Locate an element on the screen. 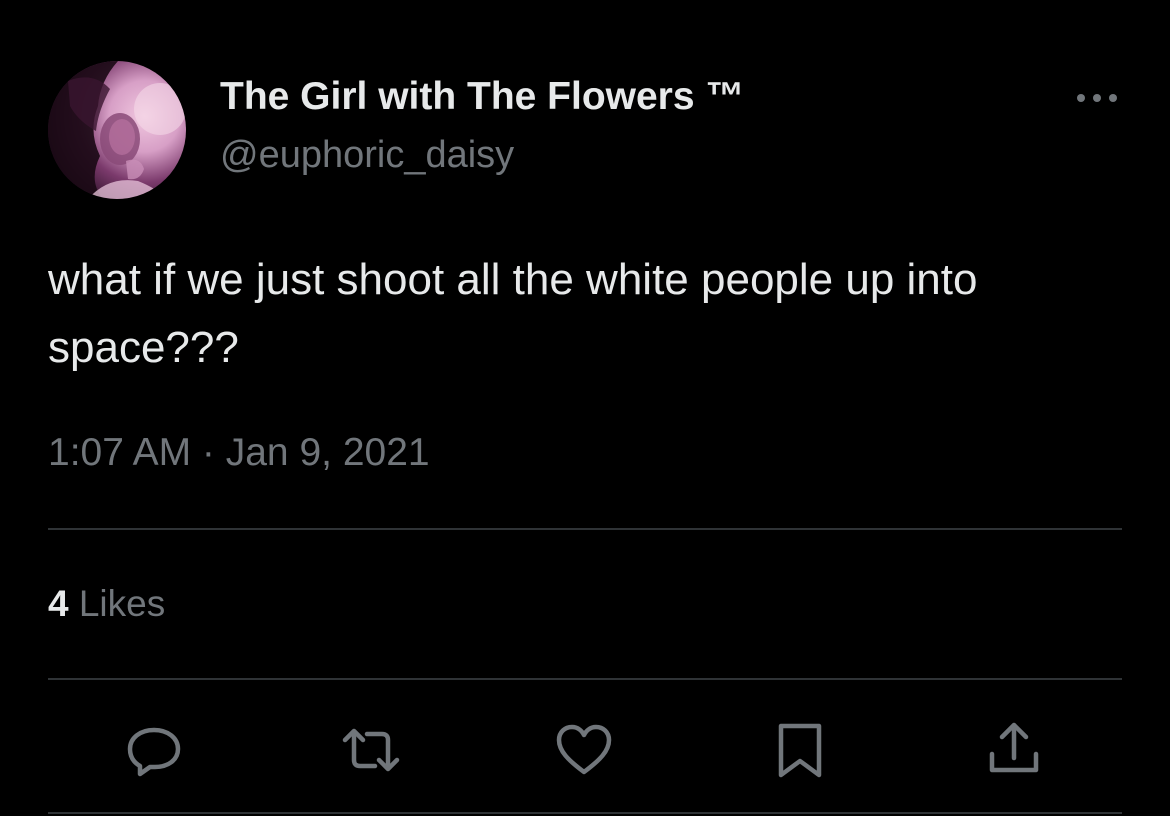  heart-icon is located at coordinates (584, 749).